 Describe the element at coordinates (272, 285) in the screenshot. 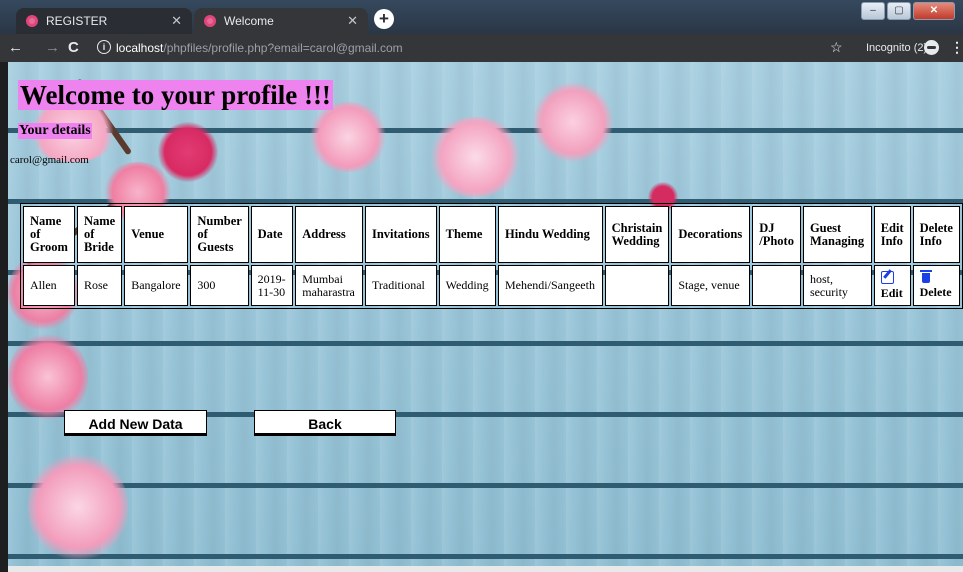

I see `cell-date: 2019-11-30` at that location.